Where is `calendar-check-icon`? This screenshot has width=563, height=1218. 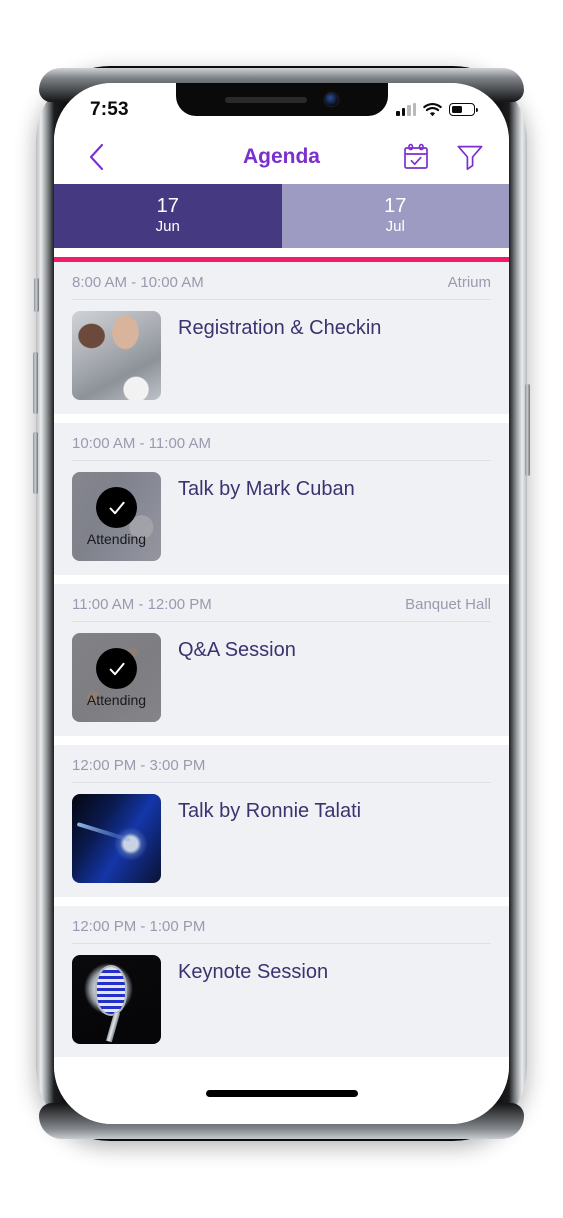
calendar-check-icon is located at coordinates (416, 157).